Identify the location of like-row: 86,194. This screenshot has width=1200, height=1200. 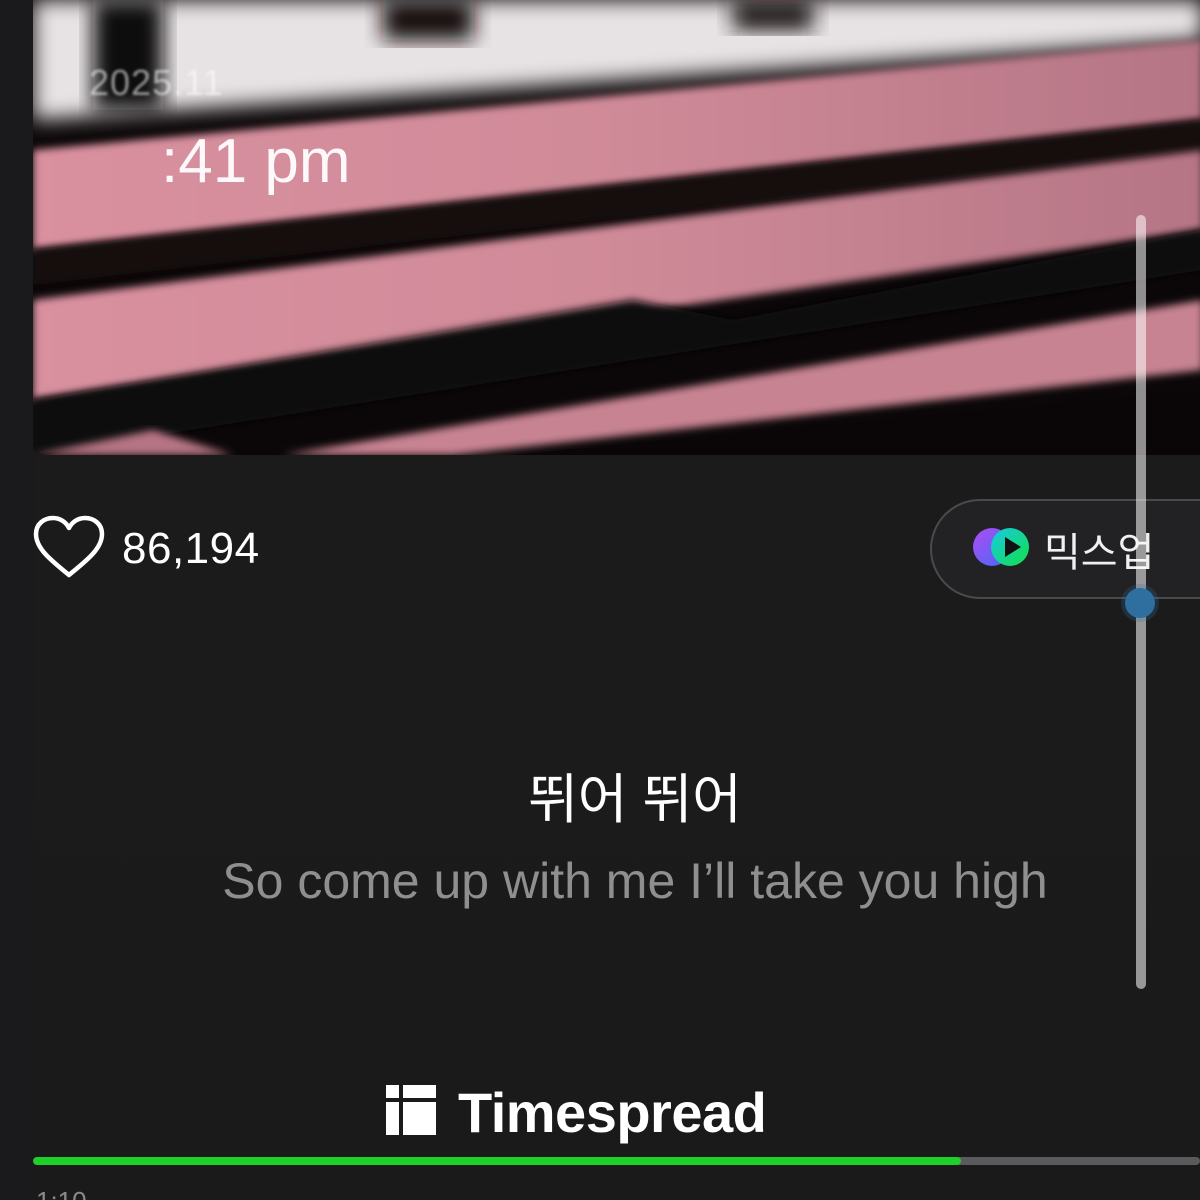
(146, 549).